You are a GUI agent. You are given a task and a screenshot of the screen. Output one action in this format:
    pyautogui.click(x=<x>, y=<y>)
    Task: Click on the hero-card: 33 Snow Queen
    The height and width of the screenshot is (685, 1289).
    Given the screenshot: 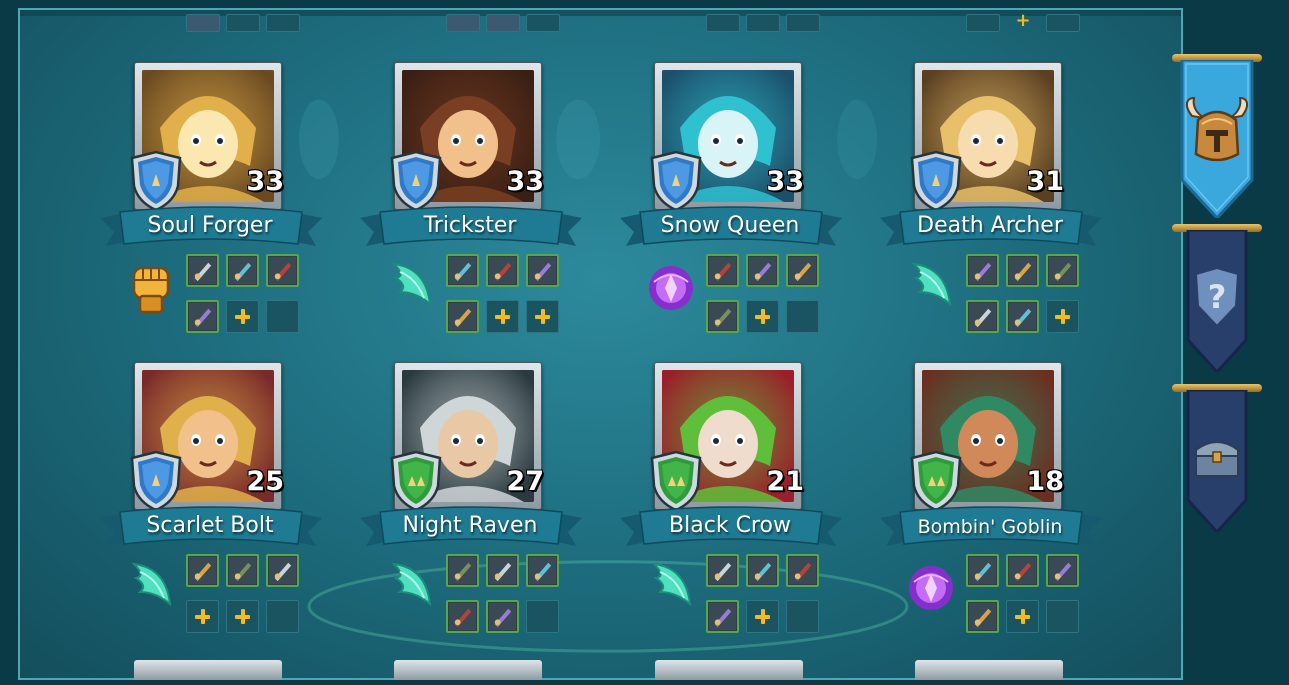 What is the action you would take?
    pyautogui.click(x=740, y=207)
    